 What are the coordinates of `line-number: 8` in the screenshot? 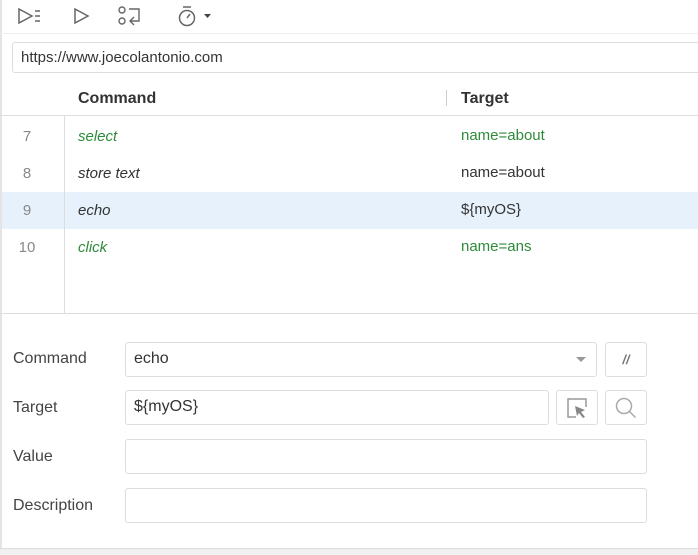 It's located at (27, 173).